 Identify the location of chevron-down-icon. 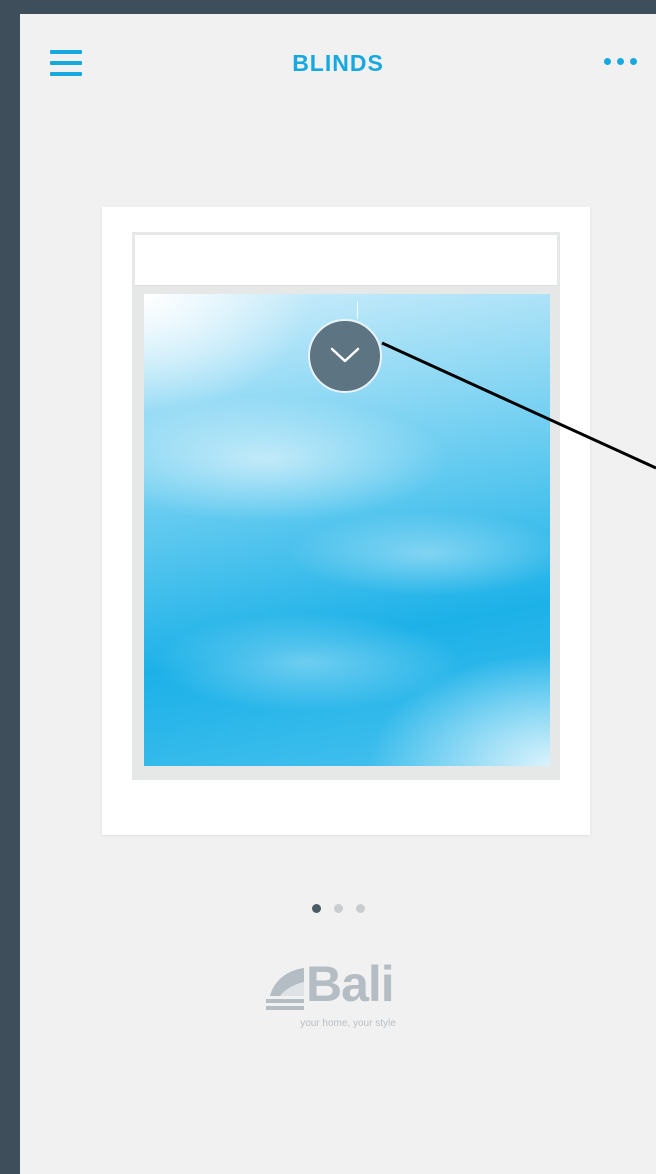
(345, 355).